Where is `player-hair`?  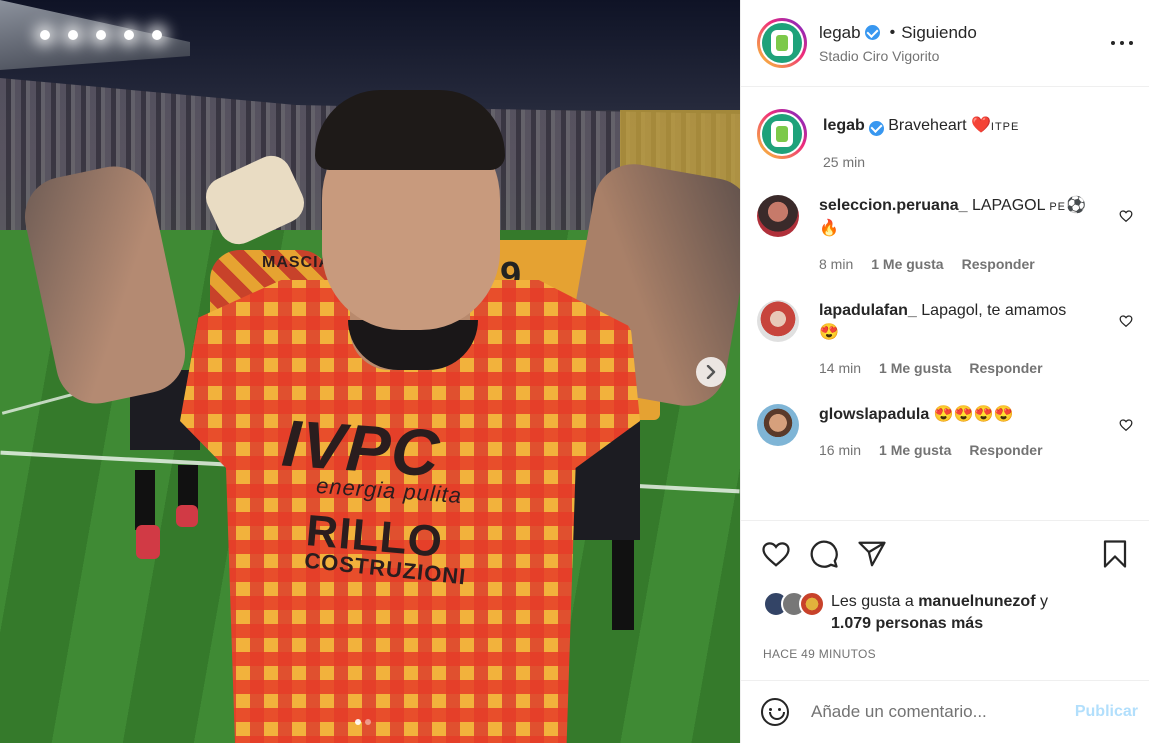
player-hair is located at coordinates (410, 130).